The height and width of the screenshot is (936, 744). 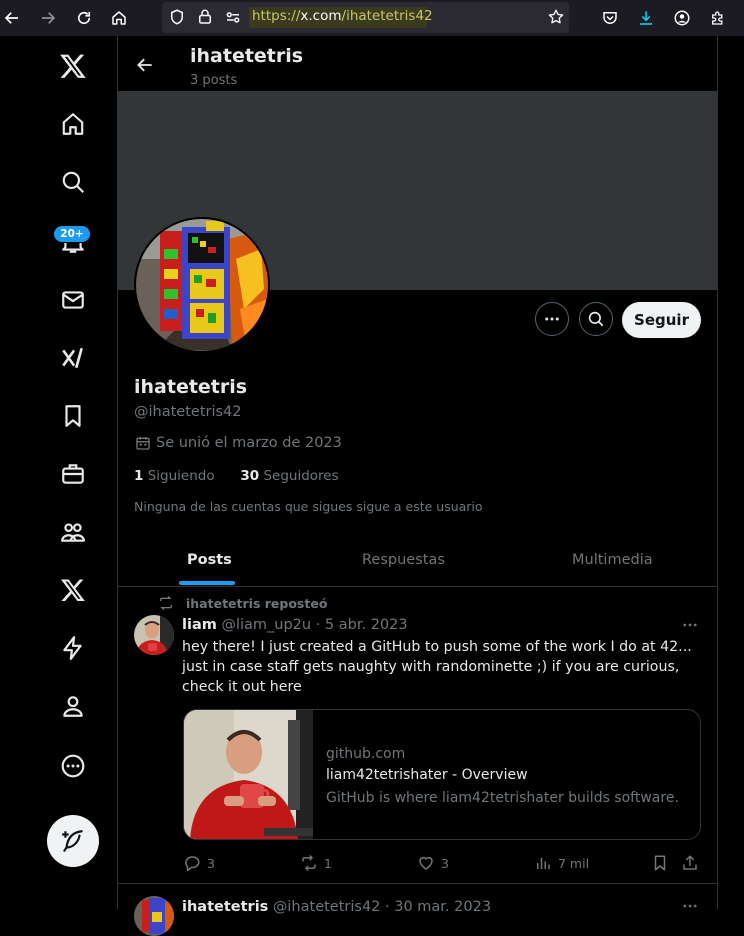 I want to click on views-chart-icon, so click(x=543, y=863).